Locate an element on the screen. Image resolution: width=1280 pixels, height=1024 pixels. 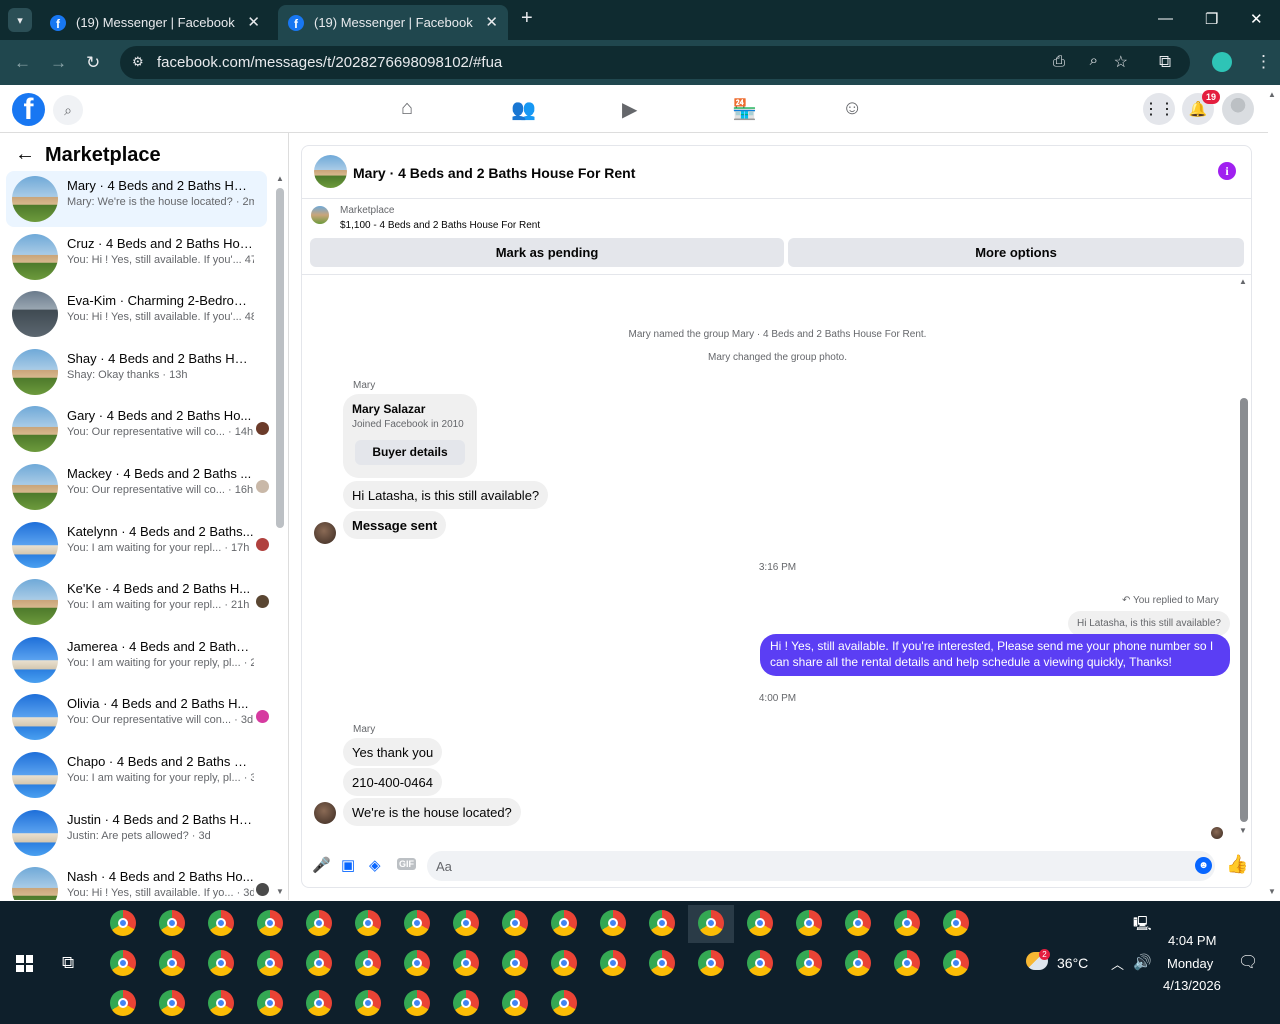
reply-quote: Hi Latasha, is this still available? is located at coordinates (1149, 623).